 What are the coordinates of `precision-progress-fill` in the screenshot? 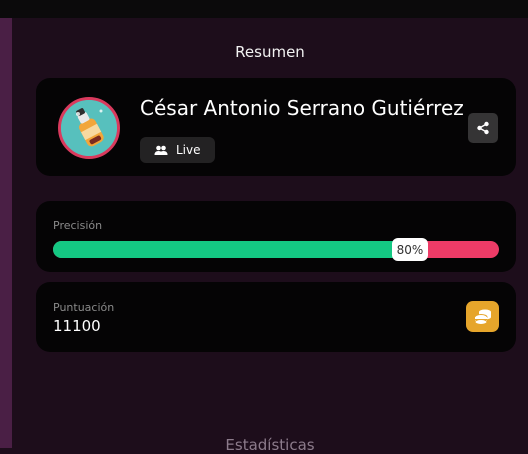 It's located at (231, 249).